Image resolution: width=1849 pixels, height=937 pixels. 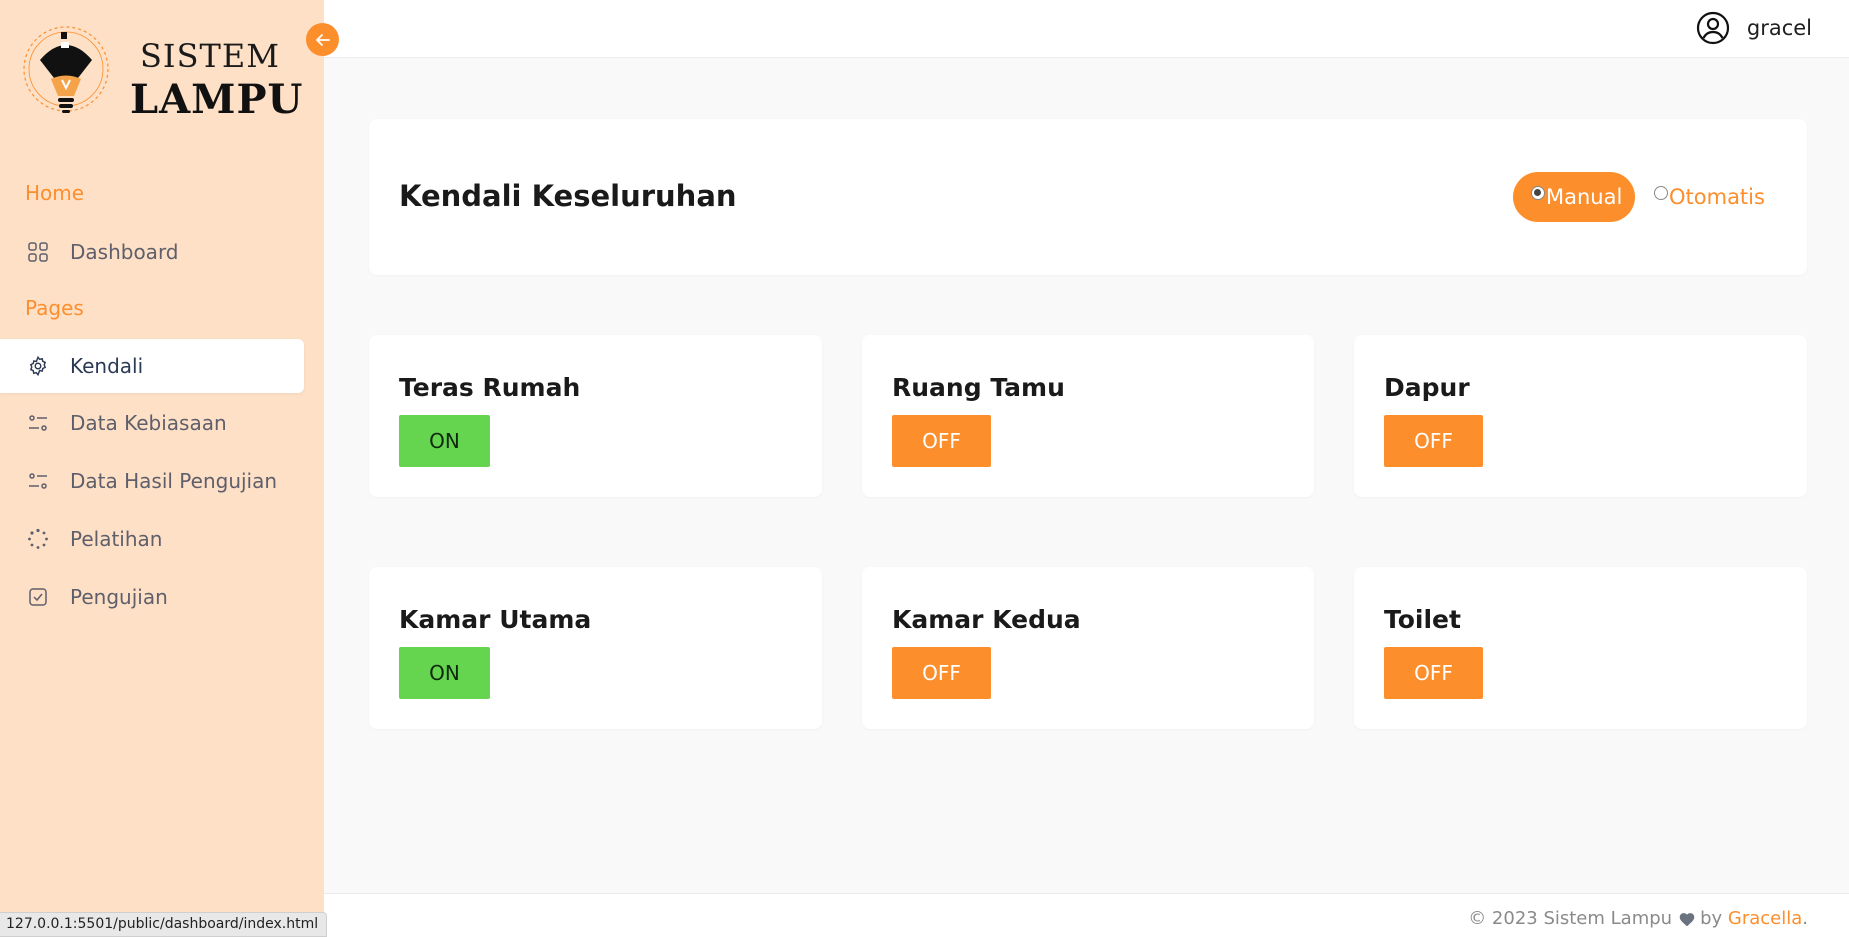 I want to click on room-title: Toilet, so click(x=1422, y=619).